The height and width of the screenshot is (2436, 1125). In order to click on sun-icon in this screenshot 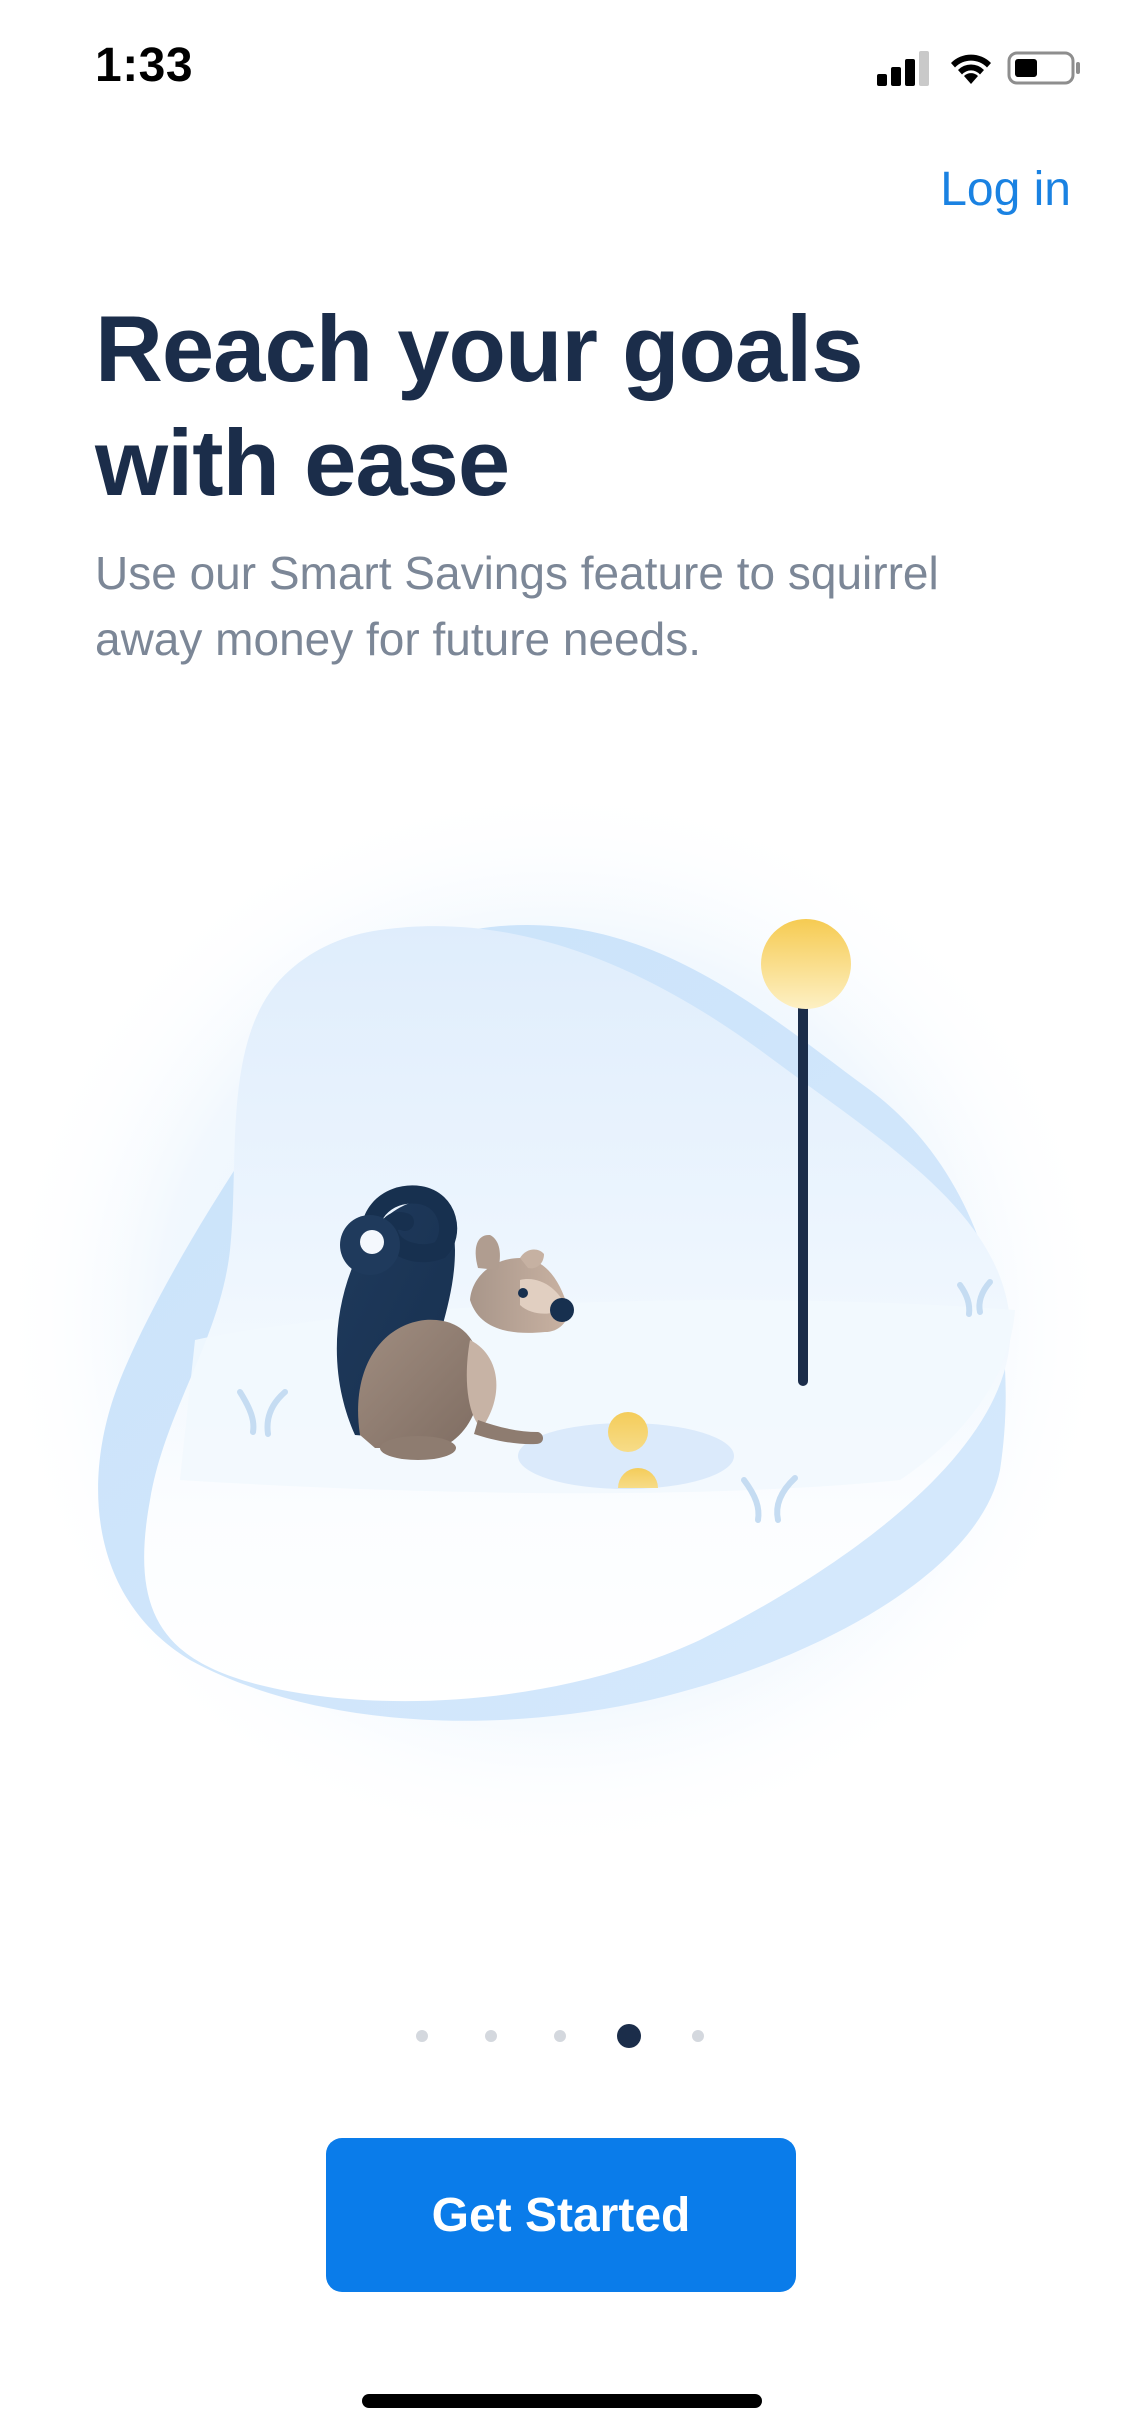, I will do `click(806, 964)`.